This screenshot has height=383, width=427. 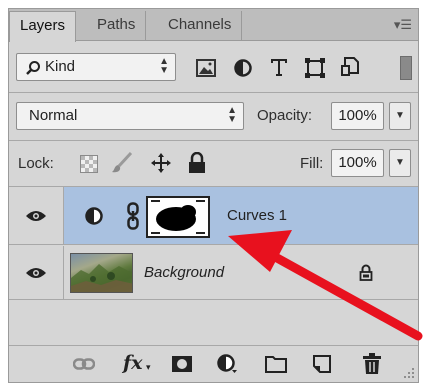 I want to click on lock-row: Lock: Fill: 100% ▼, so click(x=213, y=163).